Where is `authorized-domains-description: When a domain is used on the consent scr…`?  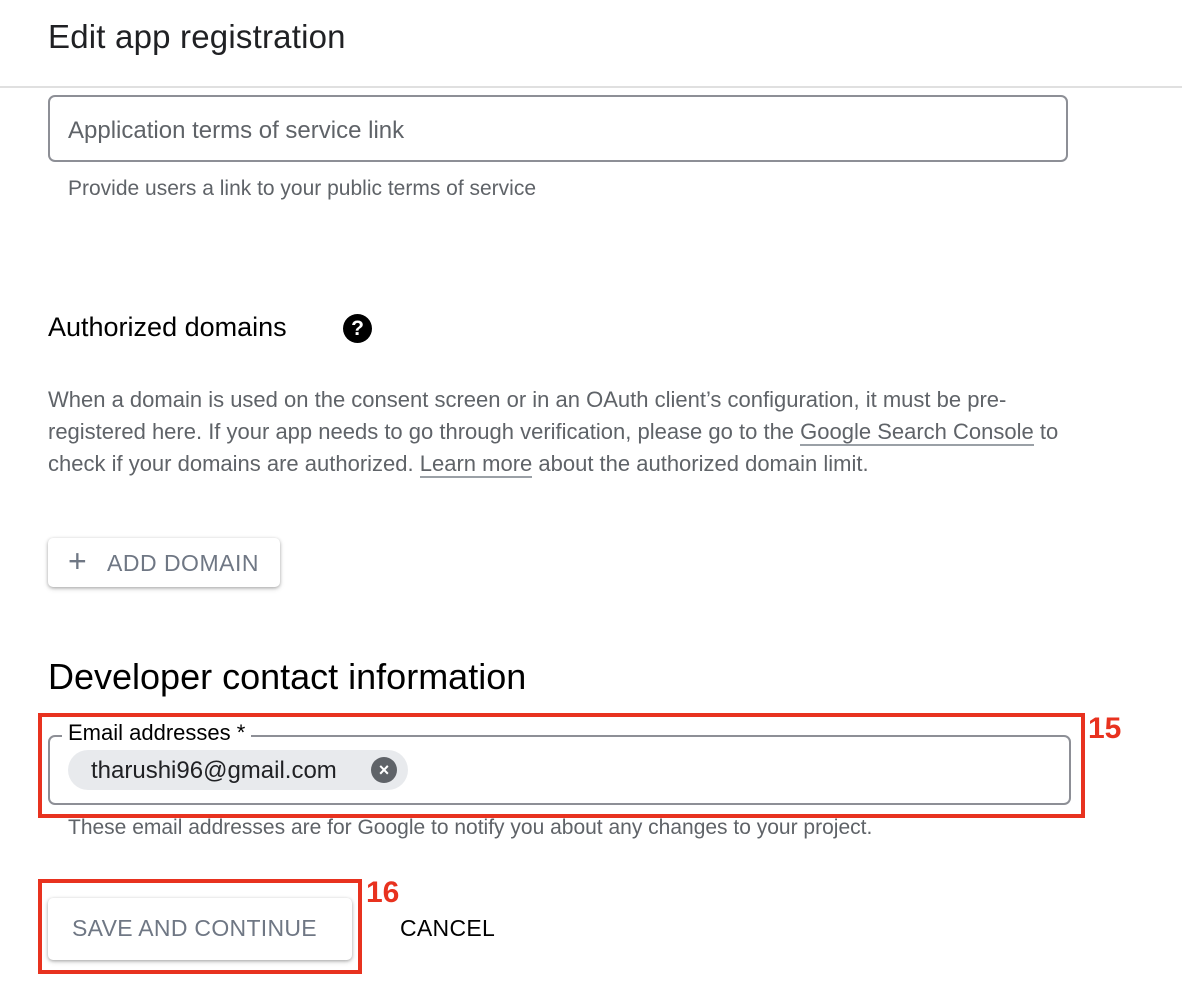
authorized-domains-description: When a domain is used on the consent scr… is located at coordinates (563, 432).